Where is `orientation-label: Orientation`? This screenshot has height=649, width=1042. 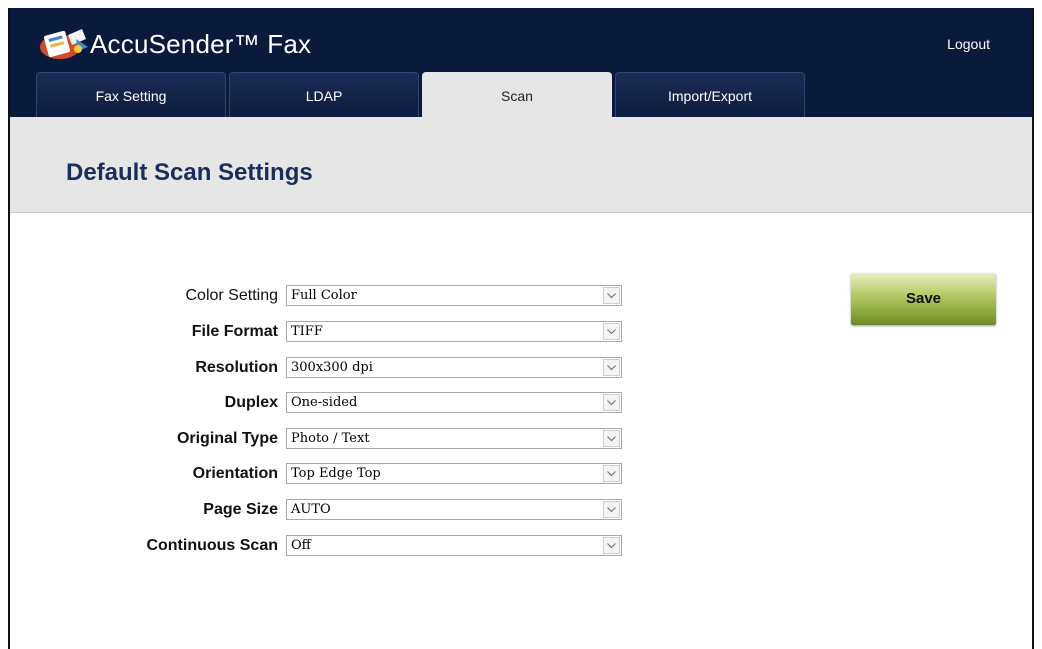
orientation-label: Orientation is located at coordinates (235, 473).